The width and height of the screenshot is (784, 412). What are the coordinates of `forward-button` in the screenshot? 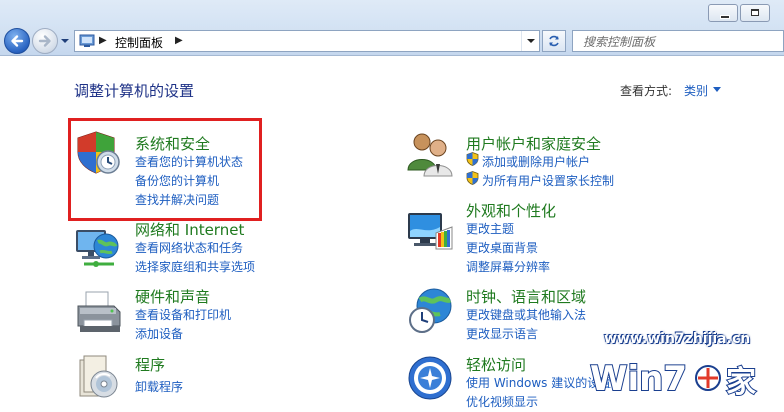 It's located at (45, 41).